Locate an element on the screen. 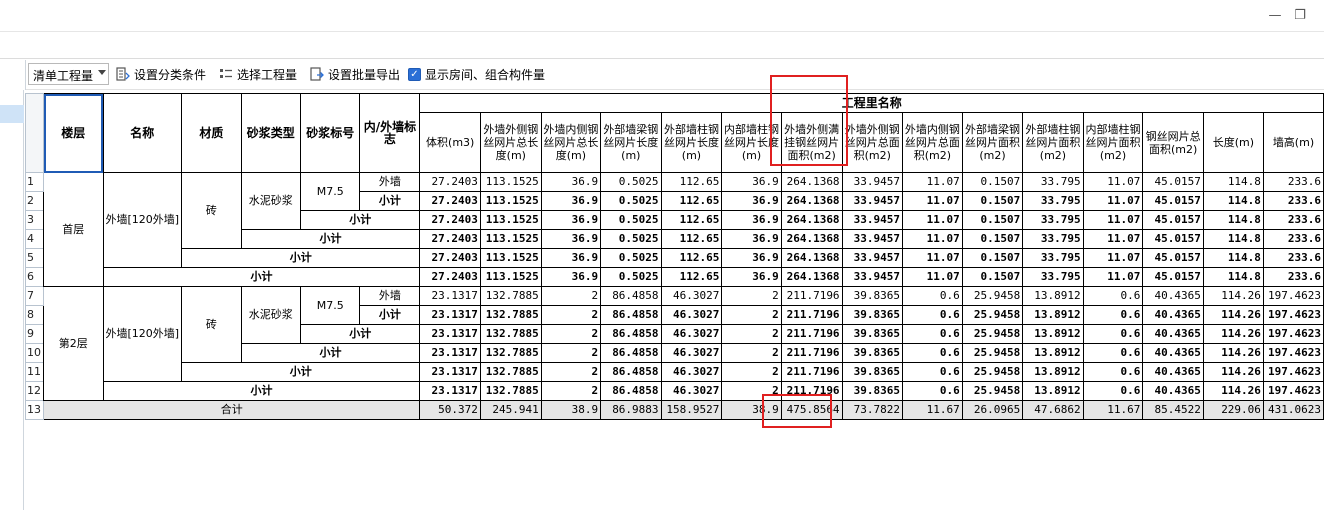 The height and width of the screenshot is (510, 1324). col-header-c6: 外墙外侧满挂钢丝网片面积(m2) is located at coordinates (811, 142).